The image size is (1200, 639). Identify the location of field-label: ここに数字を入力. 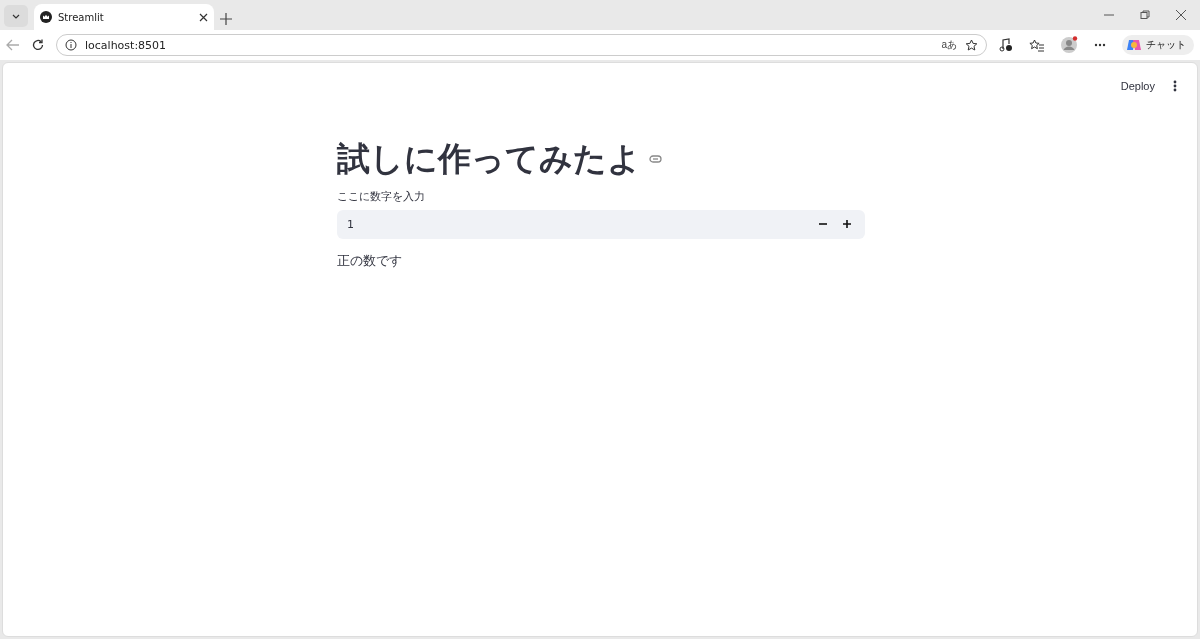
(381, 196).